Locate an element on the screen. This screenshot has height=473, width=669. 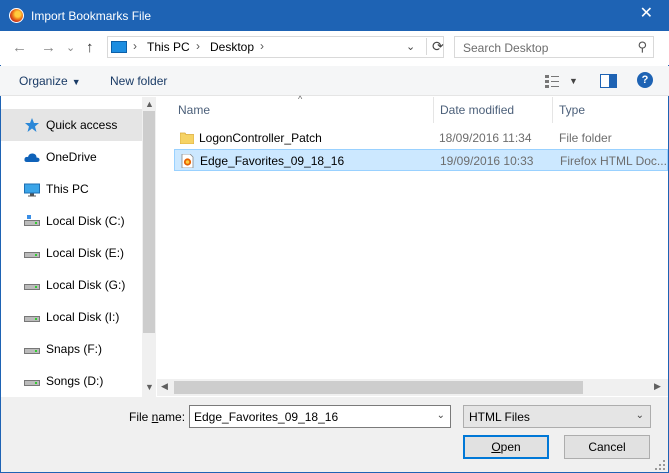
chevron-down-icon: ▼ is located at coordinates (76, 82).